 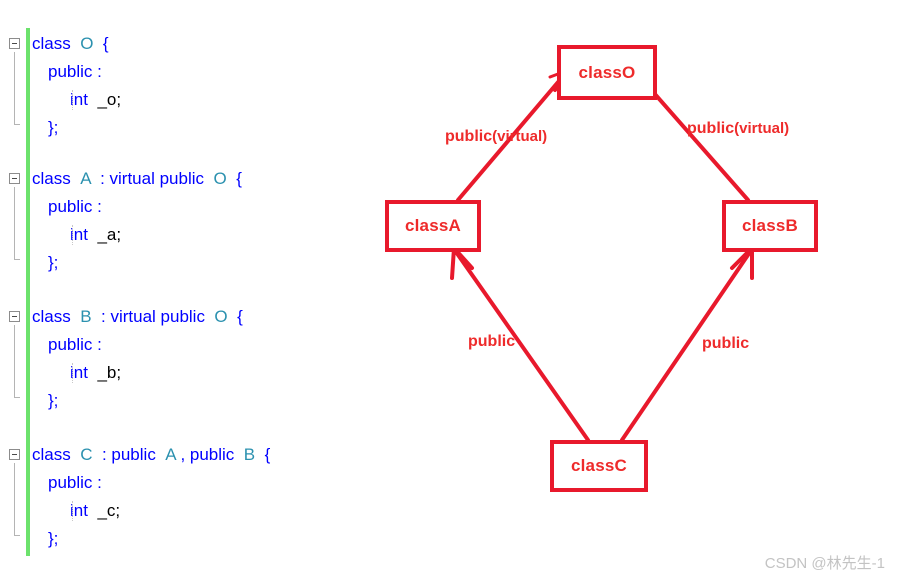 What do you see at coordinates (182, 100) in the screenshot?
I see `code-line: int _o;` at bounding box center [182, 100].